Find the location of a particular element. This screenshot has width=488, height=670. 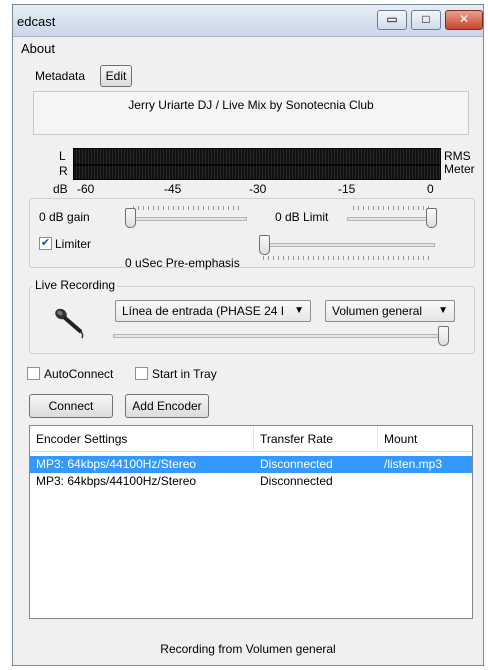

volume-select: Volumen general ▼ is located at coordinates (390, 311).